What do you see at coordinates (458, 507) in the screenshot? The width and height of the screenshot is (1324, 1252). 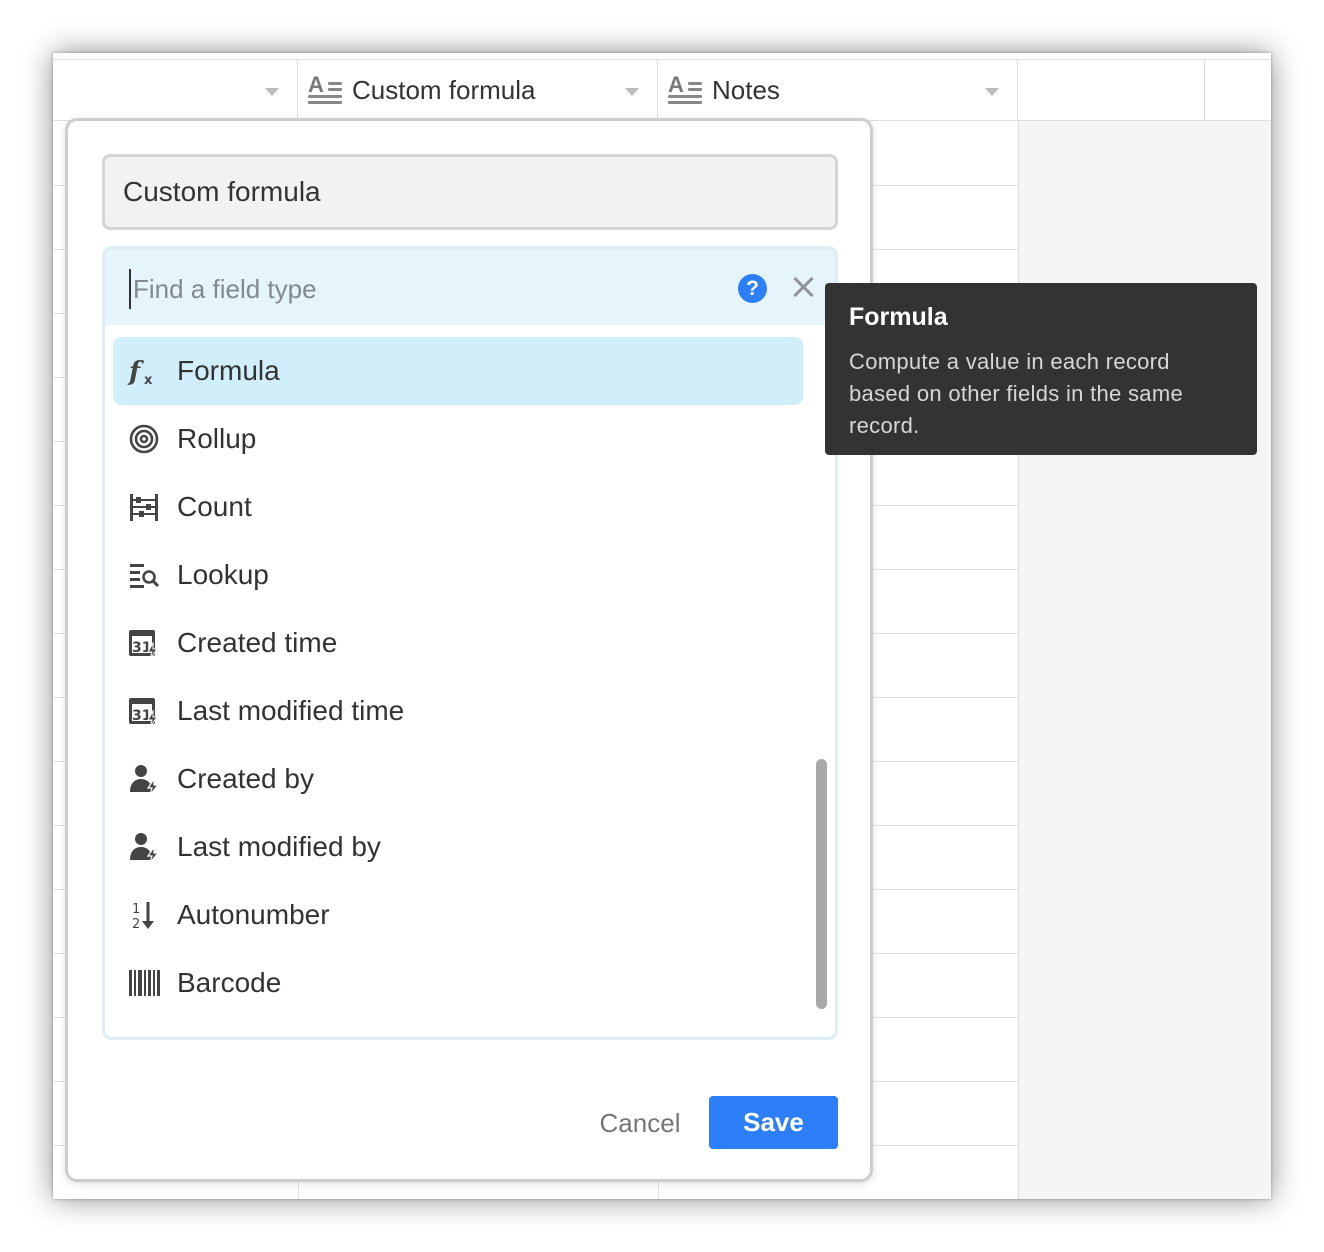 I see `field-type-count: Count` at bounding box center [458, 507].